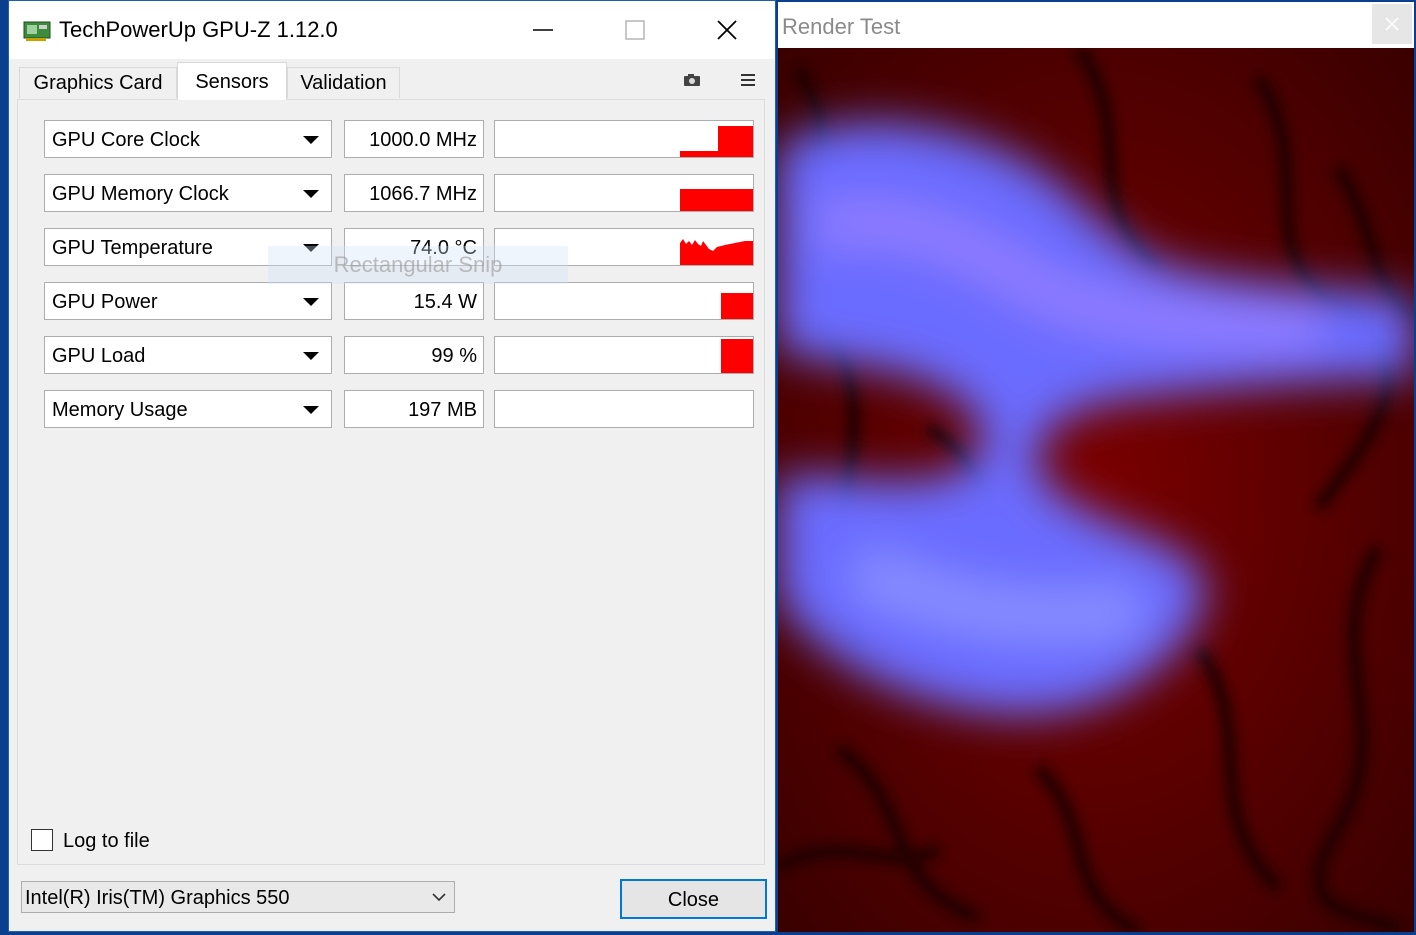 This screenshot has height=935, width=1416. Describe the element at coordinates (157, 898) in the screenshot. I see `gpu-select-value: Intel(R) Iris(TM) Graphics 550` at that location.